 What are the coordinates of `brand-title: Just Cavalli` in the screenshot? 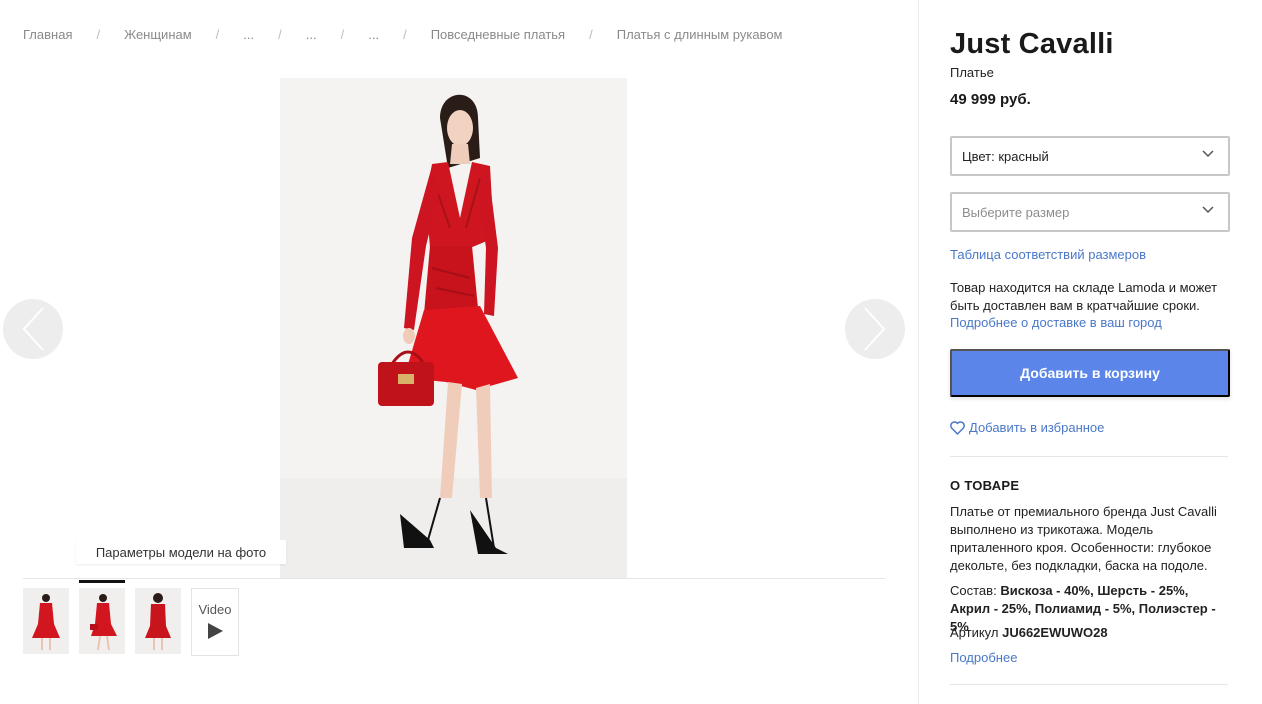 It's located at (1032, 44).